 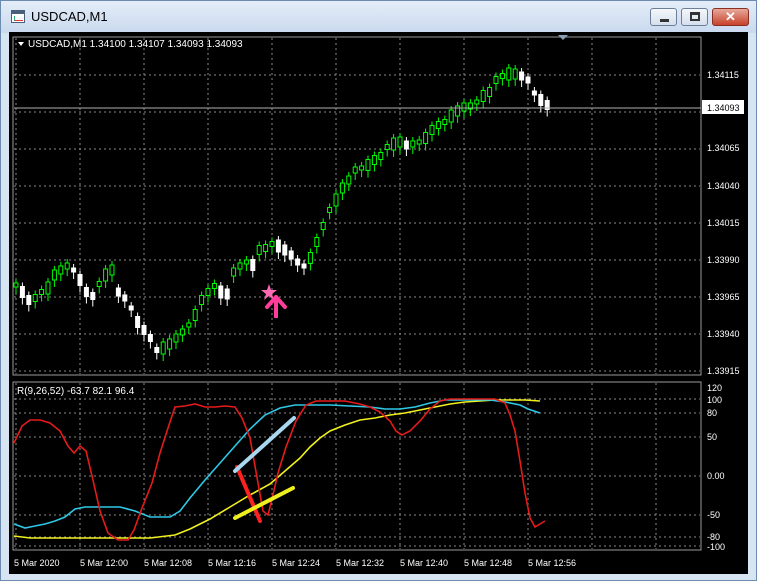 What do you see at coordinates (694, 17) in the screenshot?
I see `maximize-button` at bounding box center [694, 17].